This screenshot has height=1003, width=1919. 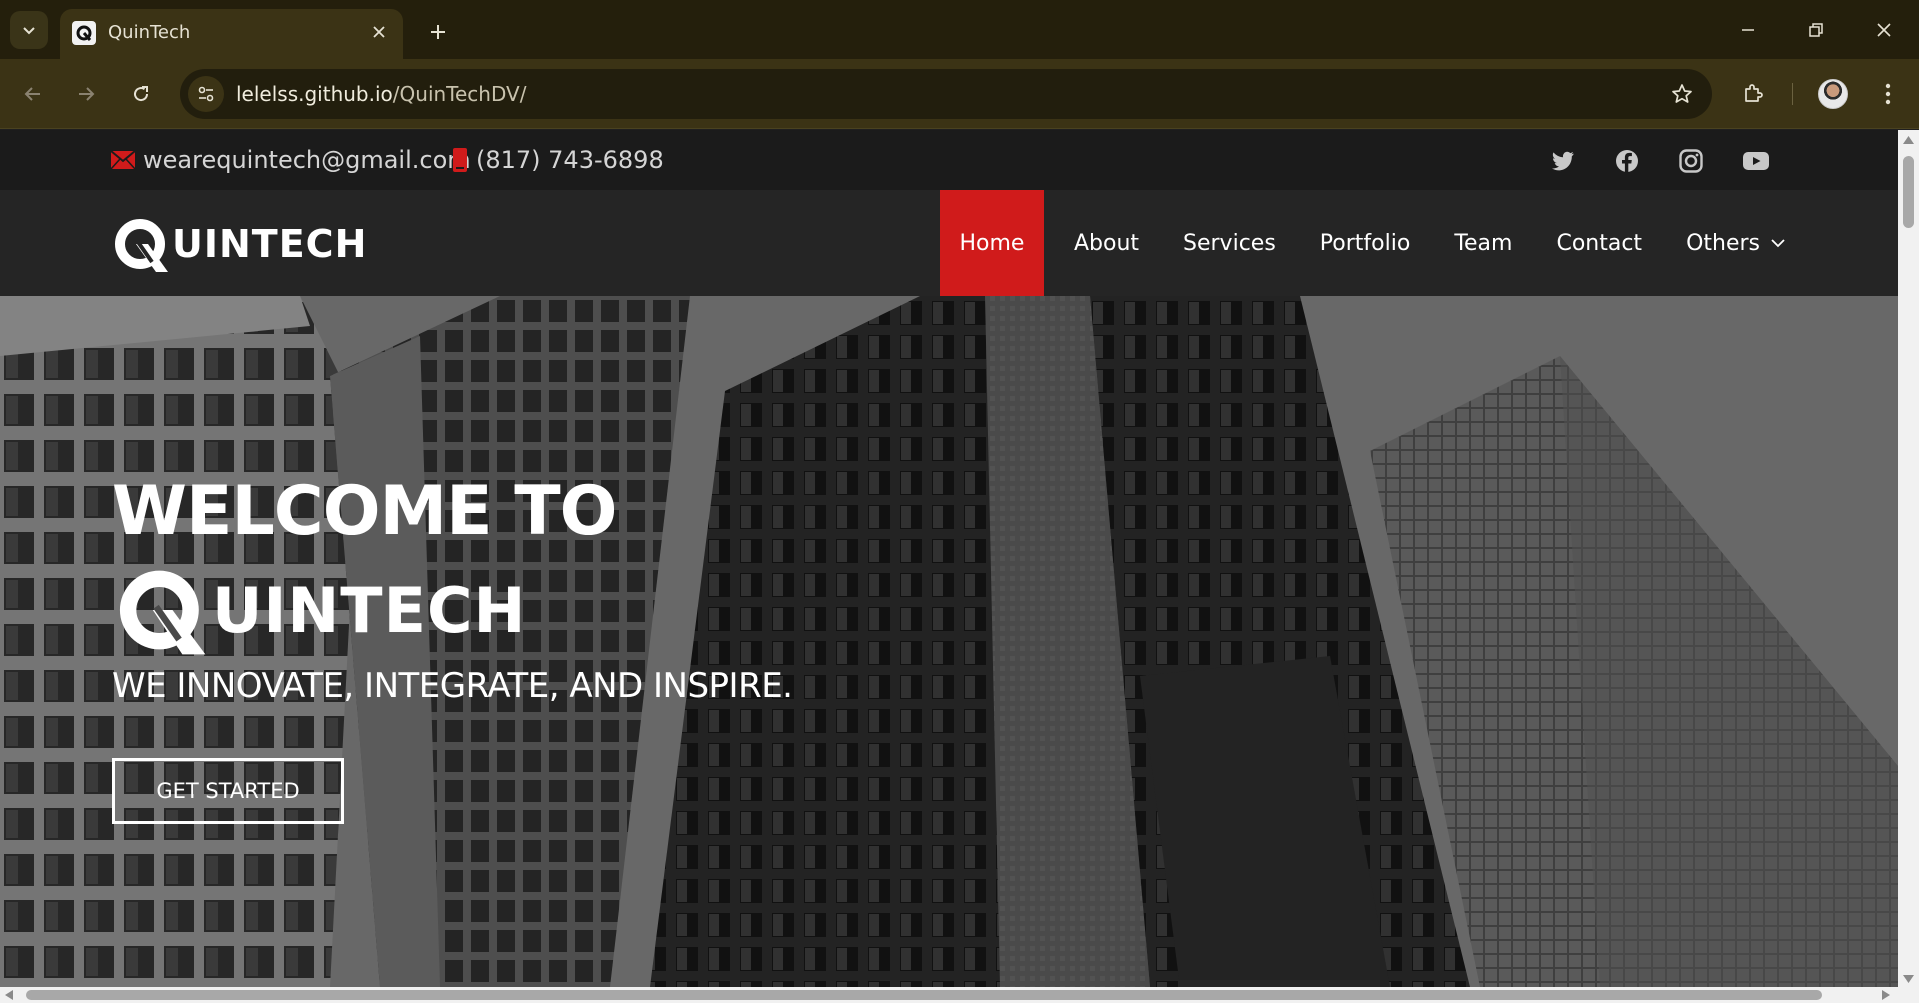 I want to click on quintech-favicon-icon, so click(x=84, y=33).